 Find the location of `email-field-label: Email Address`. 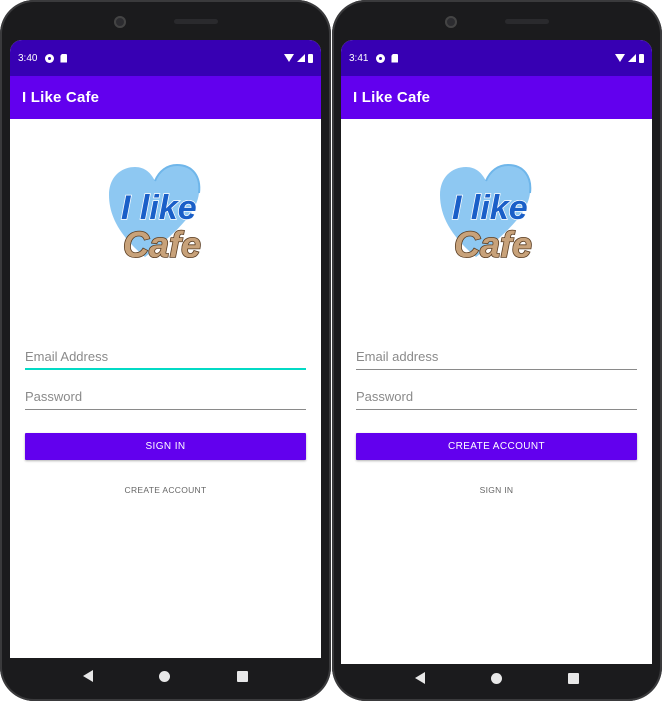

email-field-label: Email Address is located at coordinates (67, 356).